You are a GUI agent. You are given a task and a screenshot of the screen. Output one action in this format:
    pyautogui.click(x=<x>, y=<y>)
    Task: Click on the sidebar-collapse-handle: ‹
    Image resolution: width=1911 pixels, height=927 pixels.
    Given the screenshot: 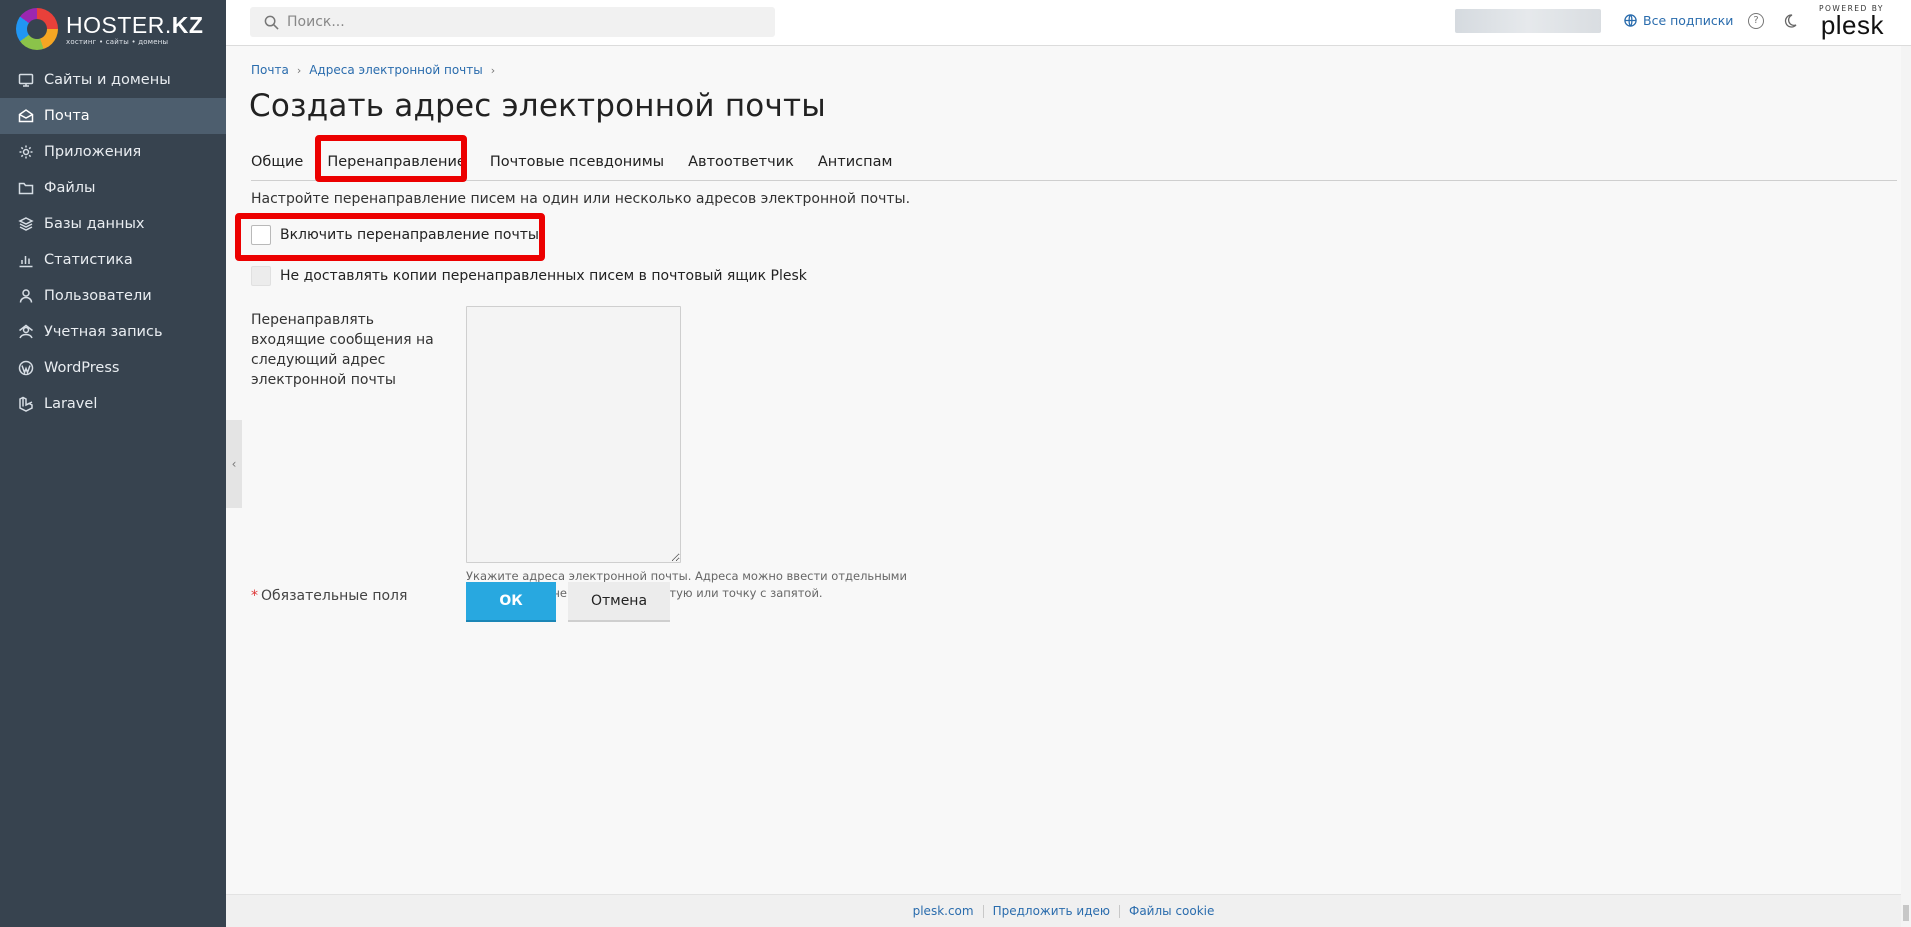 What is the action you would take?
    pyautogui.click(x=234, y=464)
    